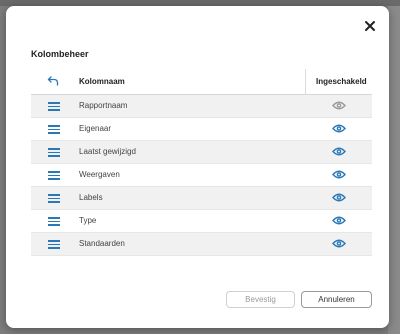 Image resolution: width=400 pixels, height=334 pixels. What do you see at coordinates (88, 220) in the screenshot?
I see `column-label: Type` at bounding box center [88, 220].